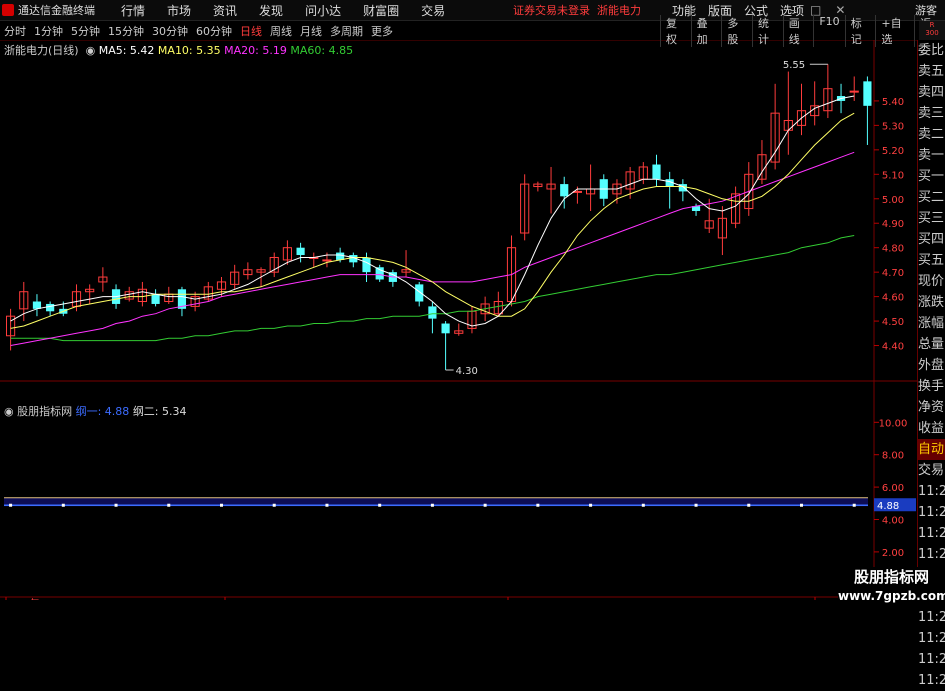 The height and width of the screenshot is (691, 945). Describe the element at coordinates (48, 31) in the screenshot. I see `period-tab-1: 1分钟` at that location.